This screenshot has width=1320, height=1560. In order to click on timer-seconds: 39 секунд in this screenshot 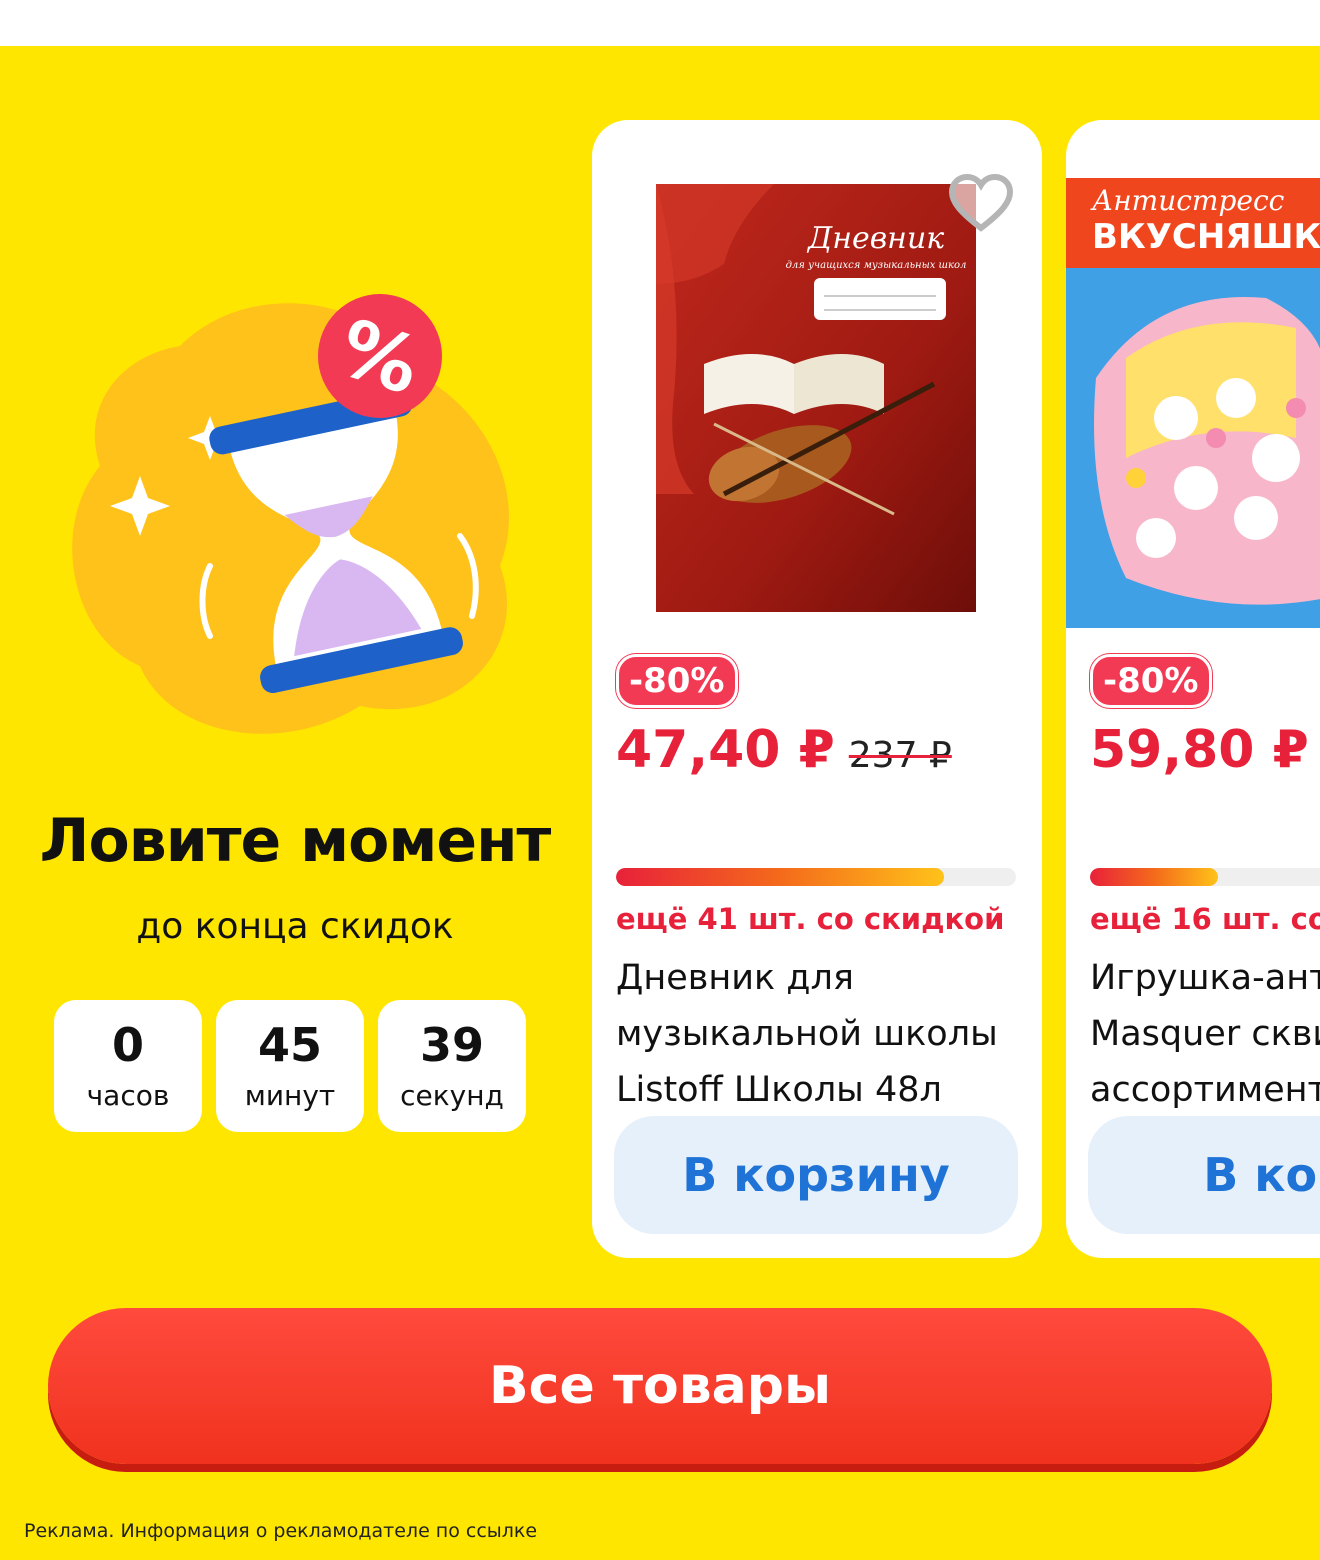, I will do `click(452, 1066)`.